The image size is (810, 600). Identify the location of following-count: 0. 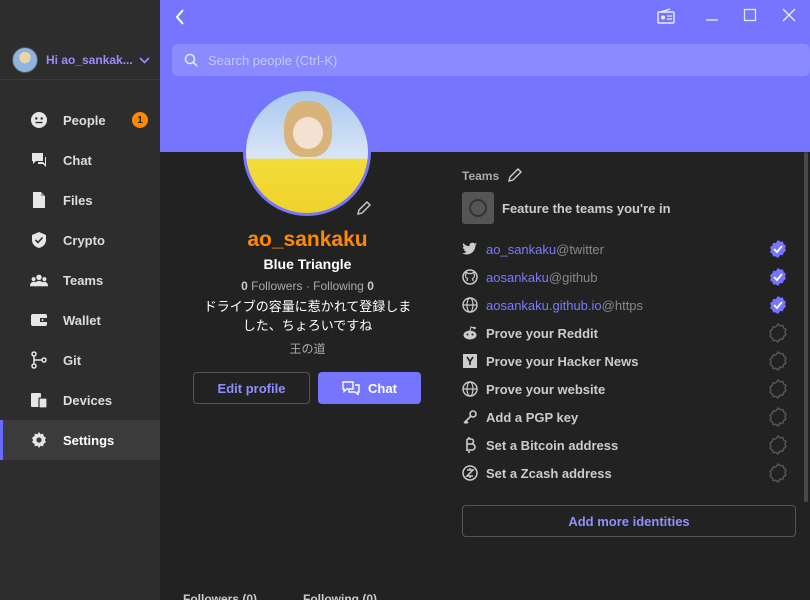
(370, 286).